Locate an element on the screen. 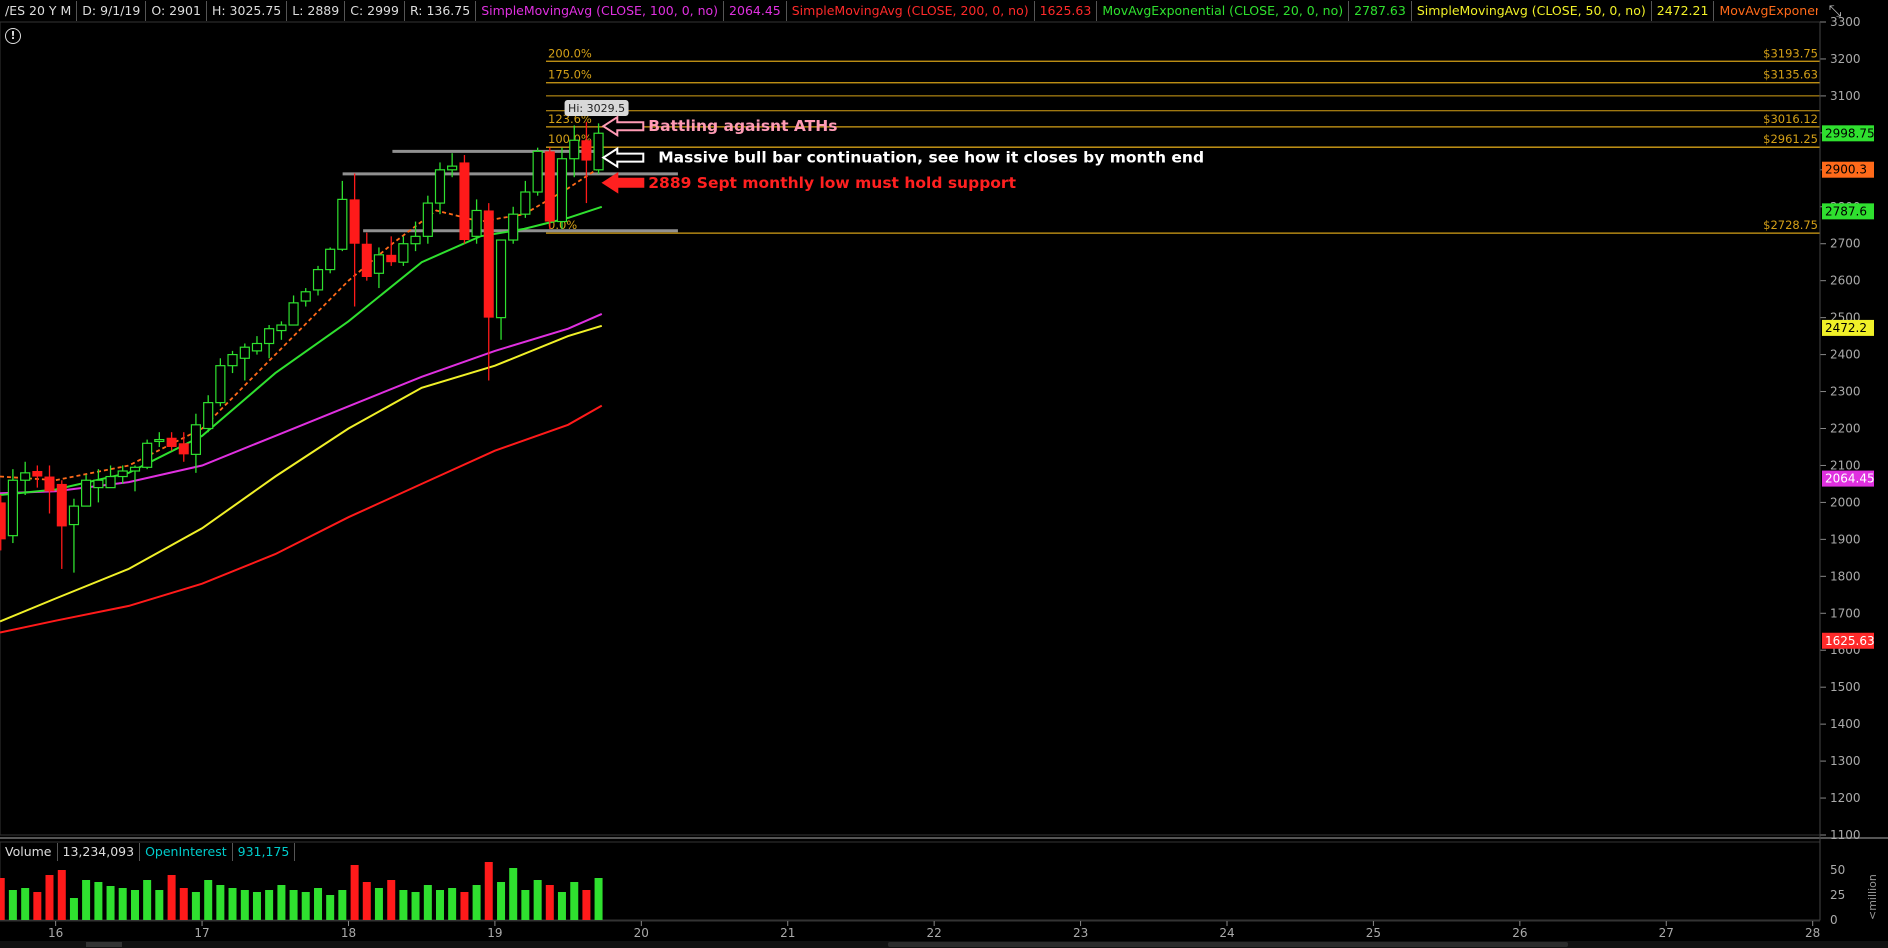 This screenshot has height=948, width=1888. x-tick-label: 19 is located at coordinates (494, 933).